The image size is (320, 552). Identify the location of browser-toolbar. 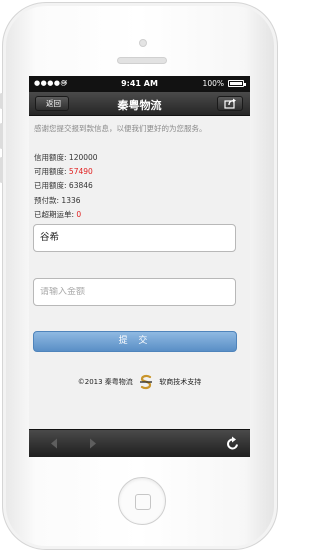
(139, 443).